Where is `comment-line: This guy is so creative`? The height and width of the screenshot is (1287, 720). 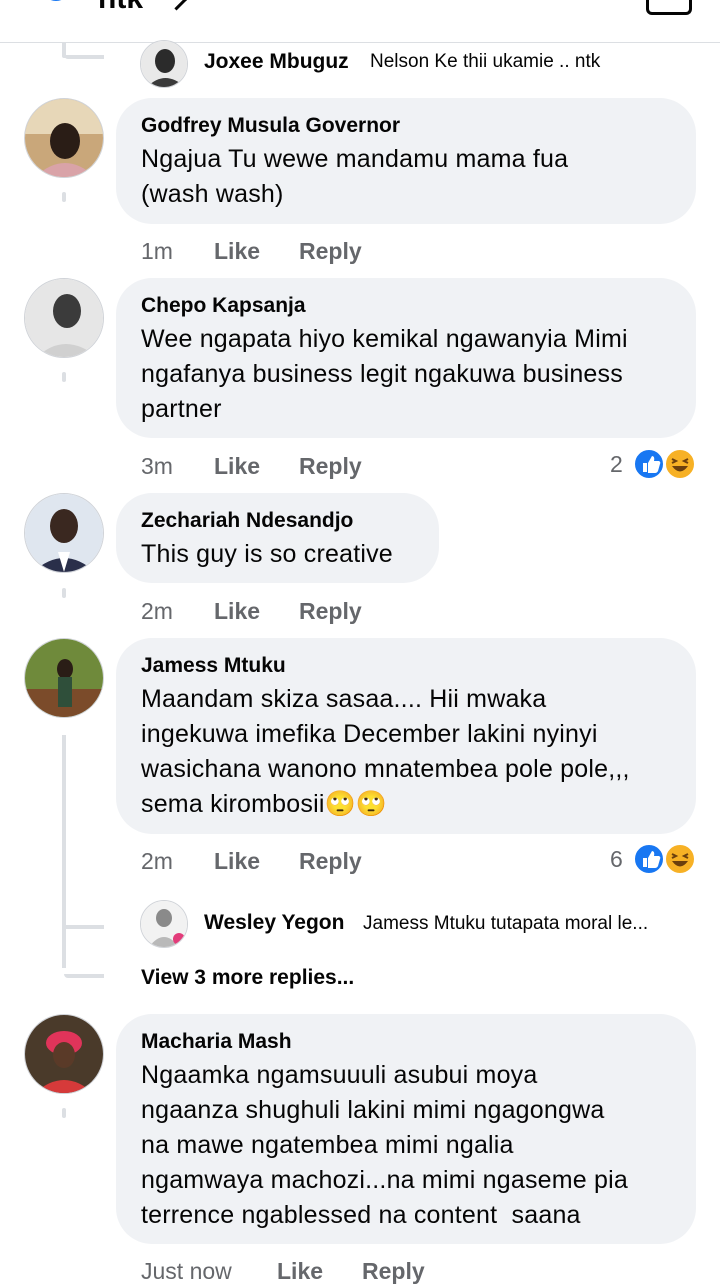 comment-line: This guy is so creative is located at coordinates (267, 554).